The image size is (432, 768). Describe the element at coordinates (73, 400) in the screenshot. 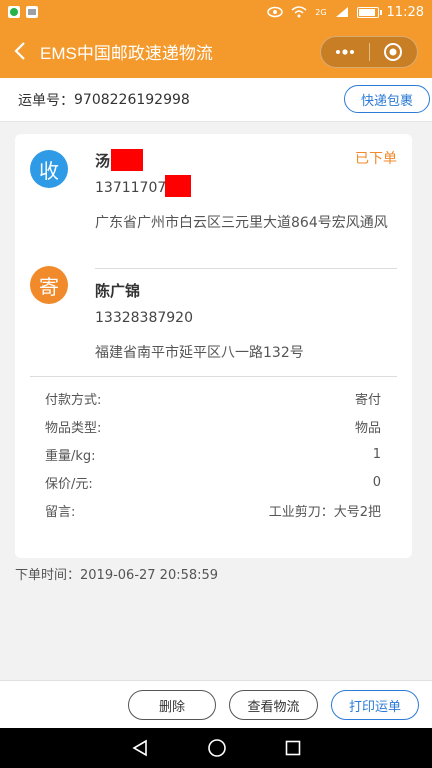

I see `detail-label: 付款方式:` at that location.